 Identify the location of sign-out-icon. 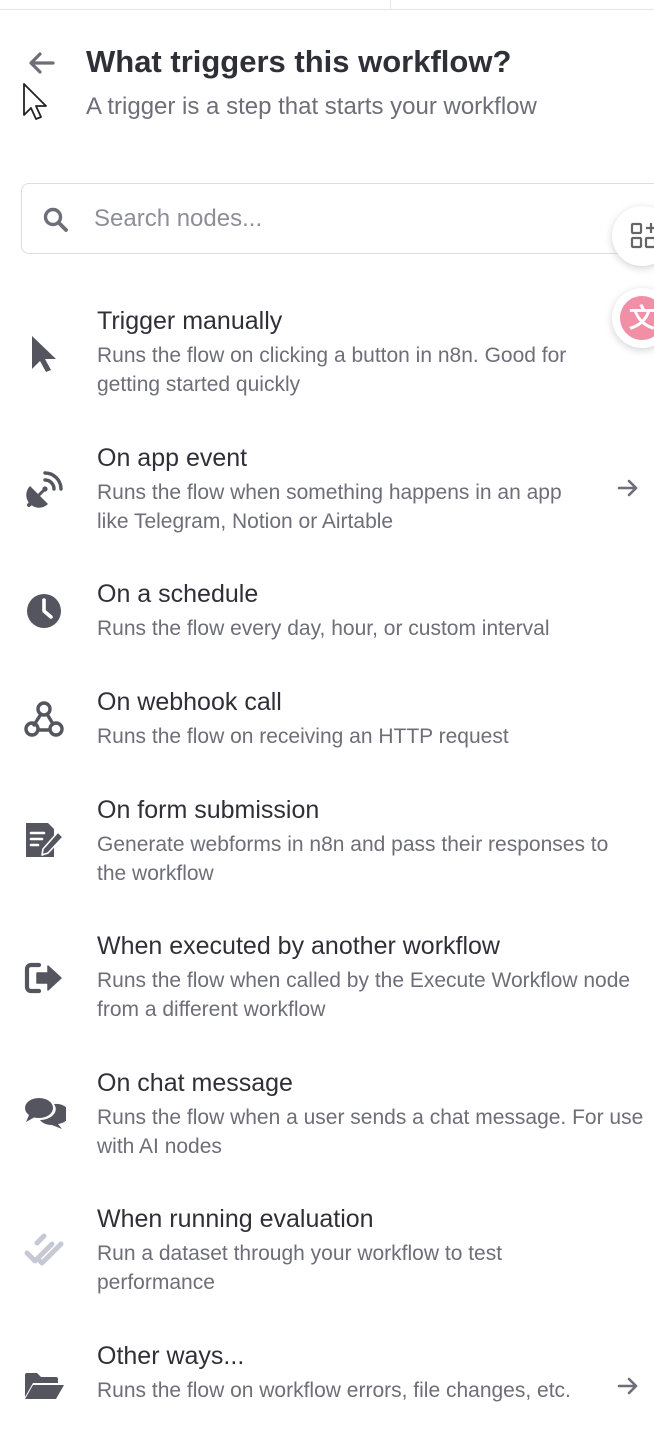
(44, 978).